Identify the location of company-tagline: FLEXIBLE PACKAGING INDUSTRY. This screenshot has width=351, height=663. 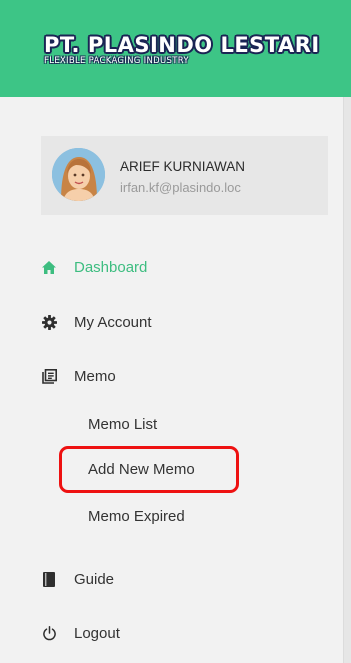
(116, 61).